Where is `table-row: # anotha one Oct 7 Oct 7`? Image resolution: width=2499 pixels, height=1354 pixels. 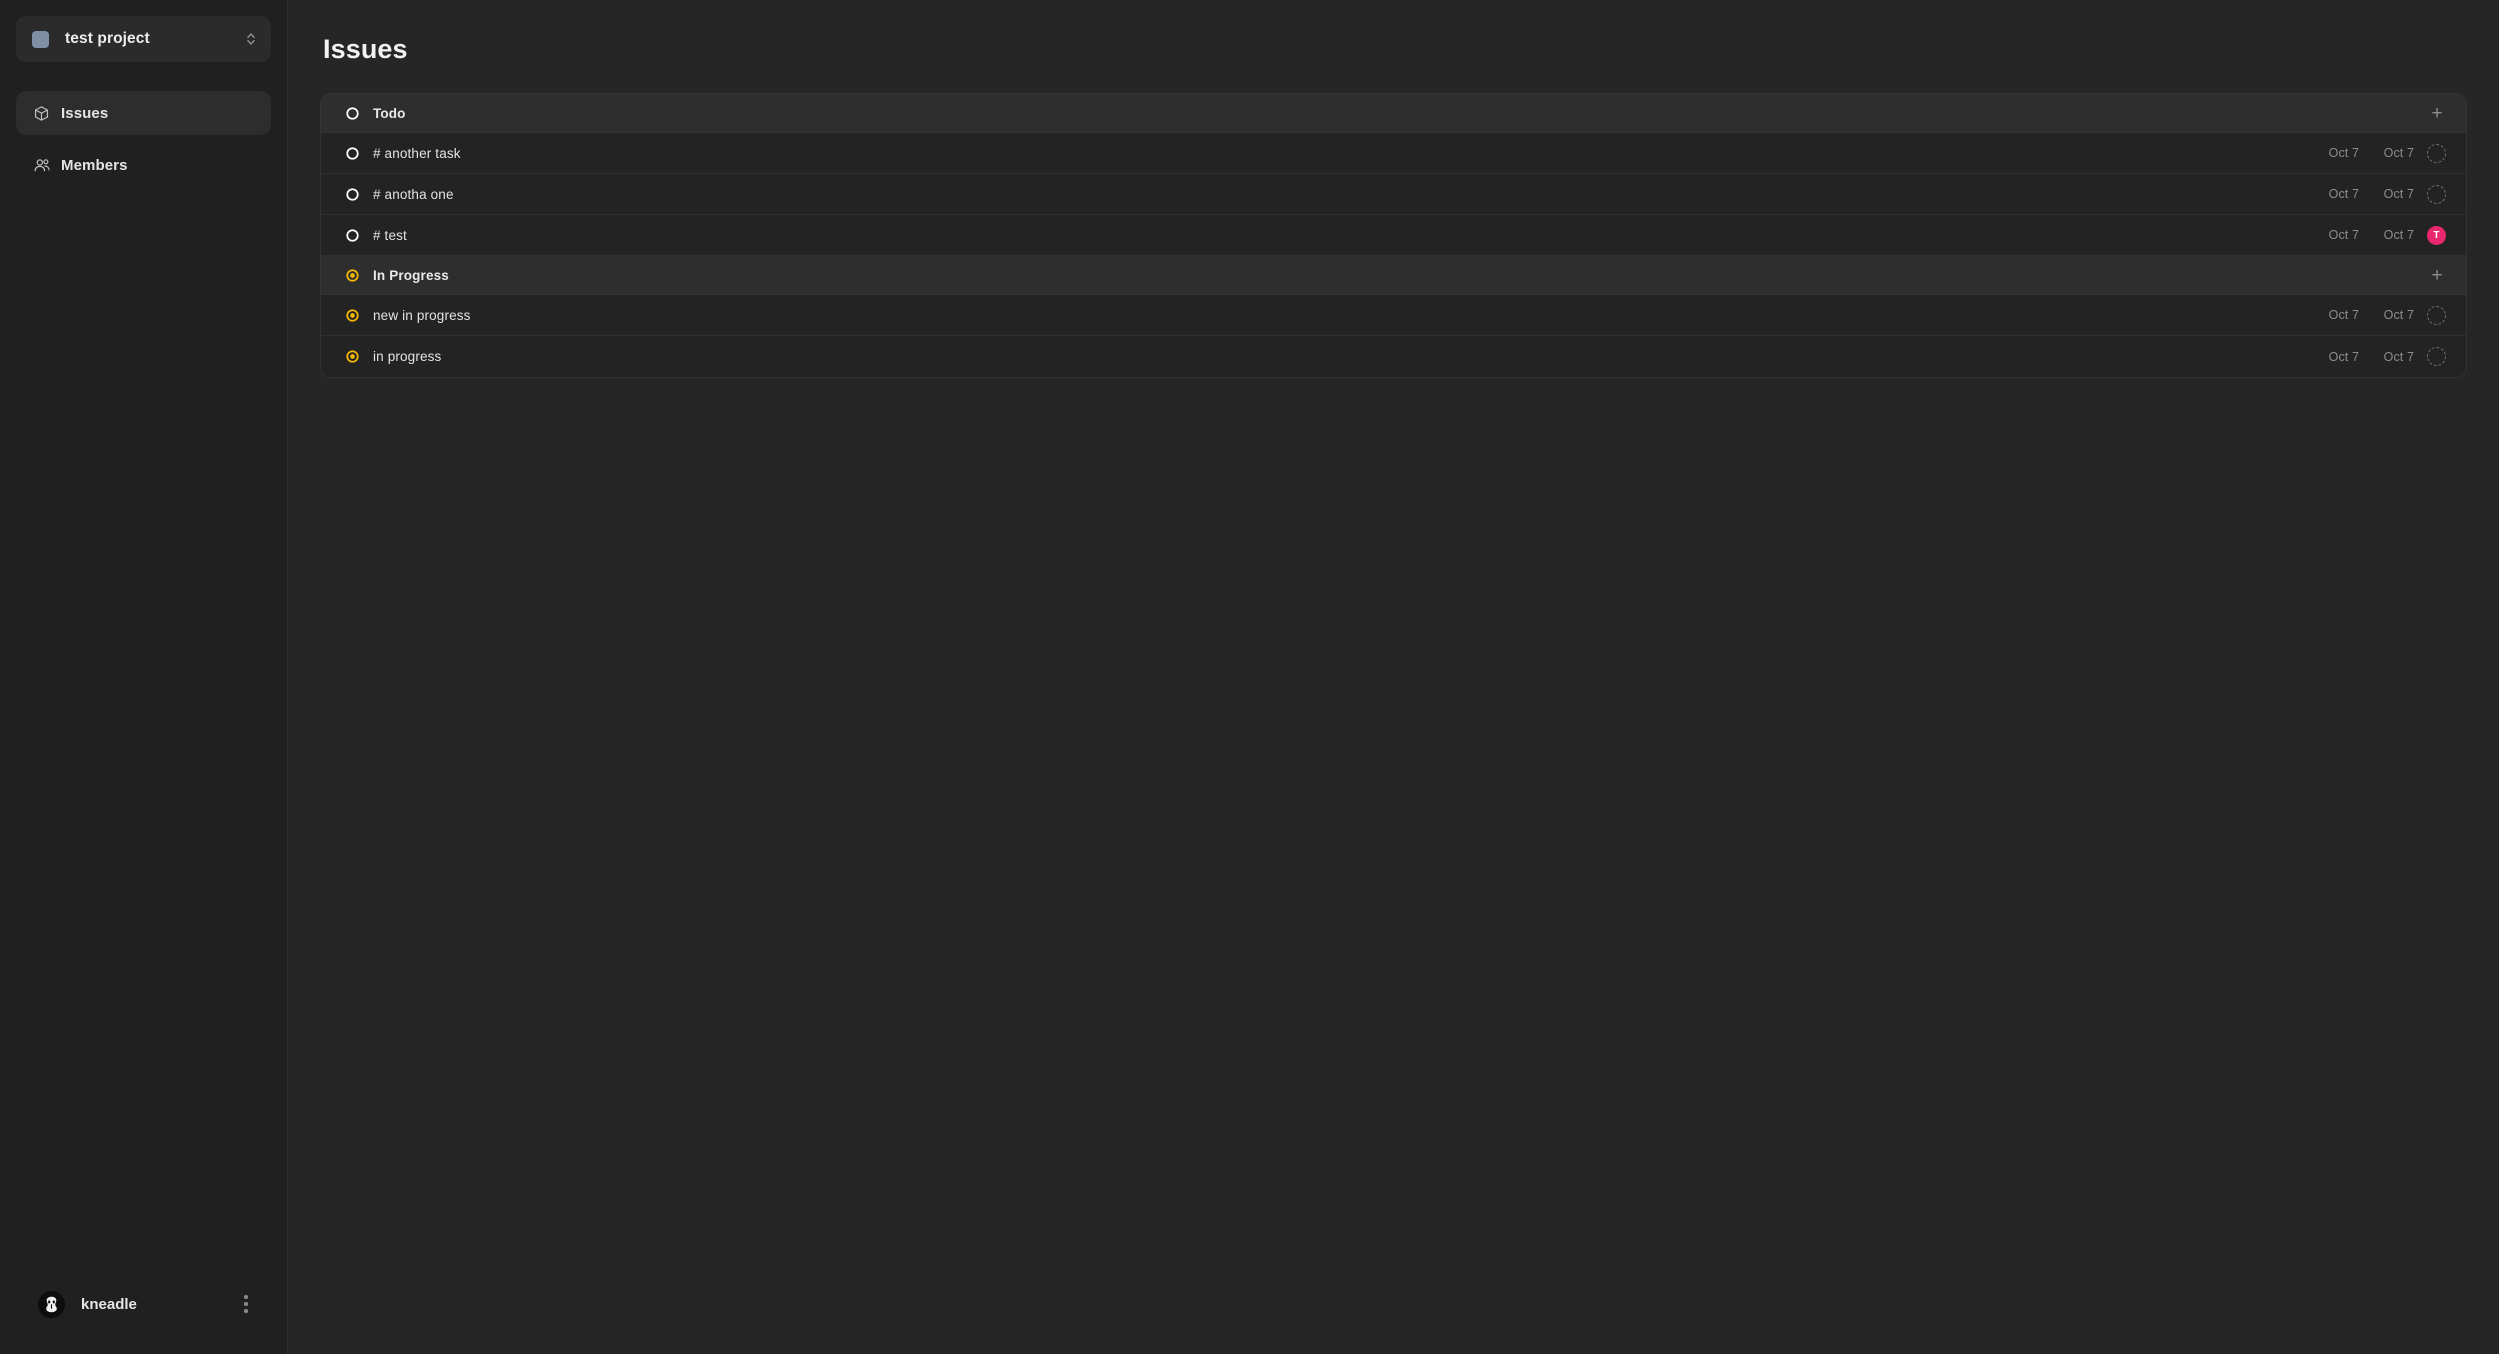
table-row: # anotha one Oct 7 Oct 7 is located at coordinates (1393, 194).